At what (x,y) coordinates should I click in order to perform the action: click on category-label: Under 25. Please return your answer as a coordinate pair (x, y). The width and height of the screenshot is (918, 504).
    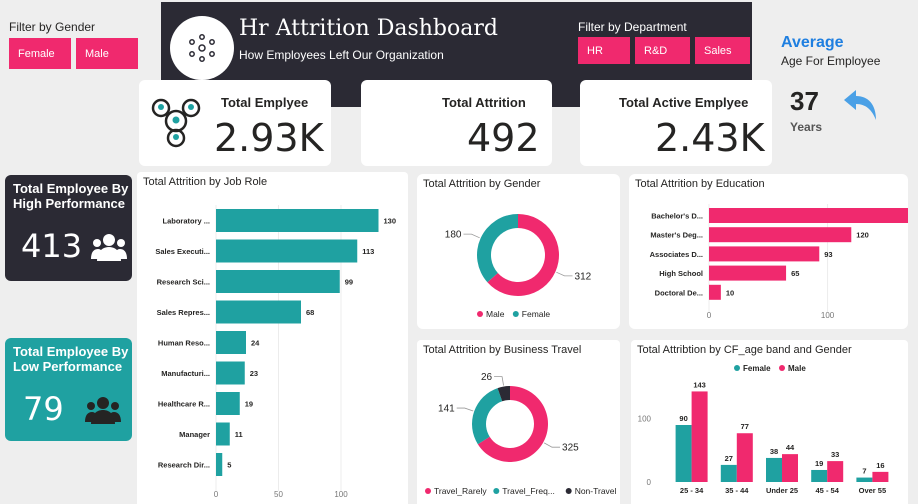
    Looking at the image, I should click on (782, 490).